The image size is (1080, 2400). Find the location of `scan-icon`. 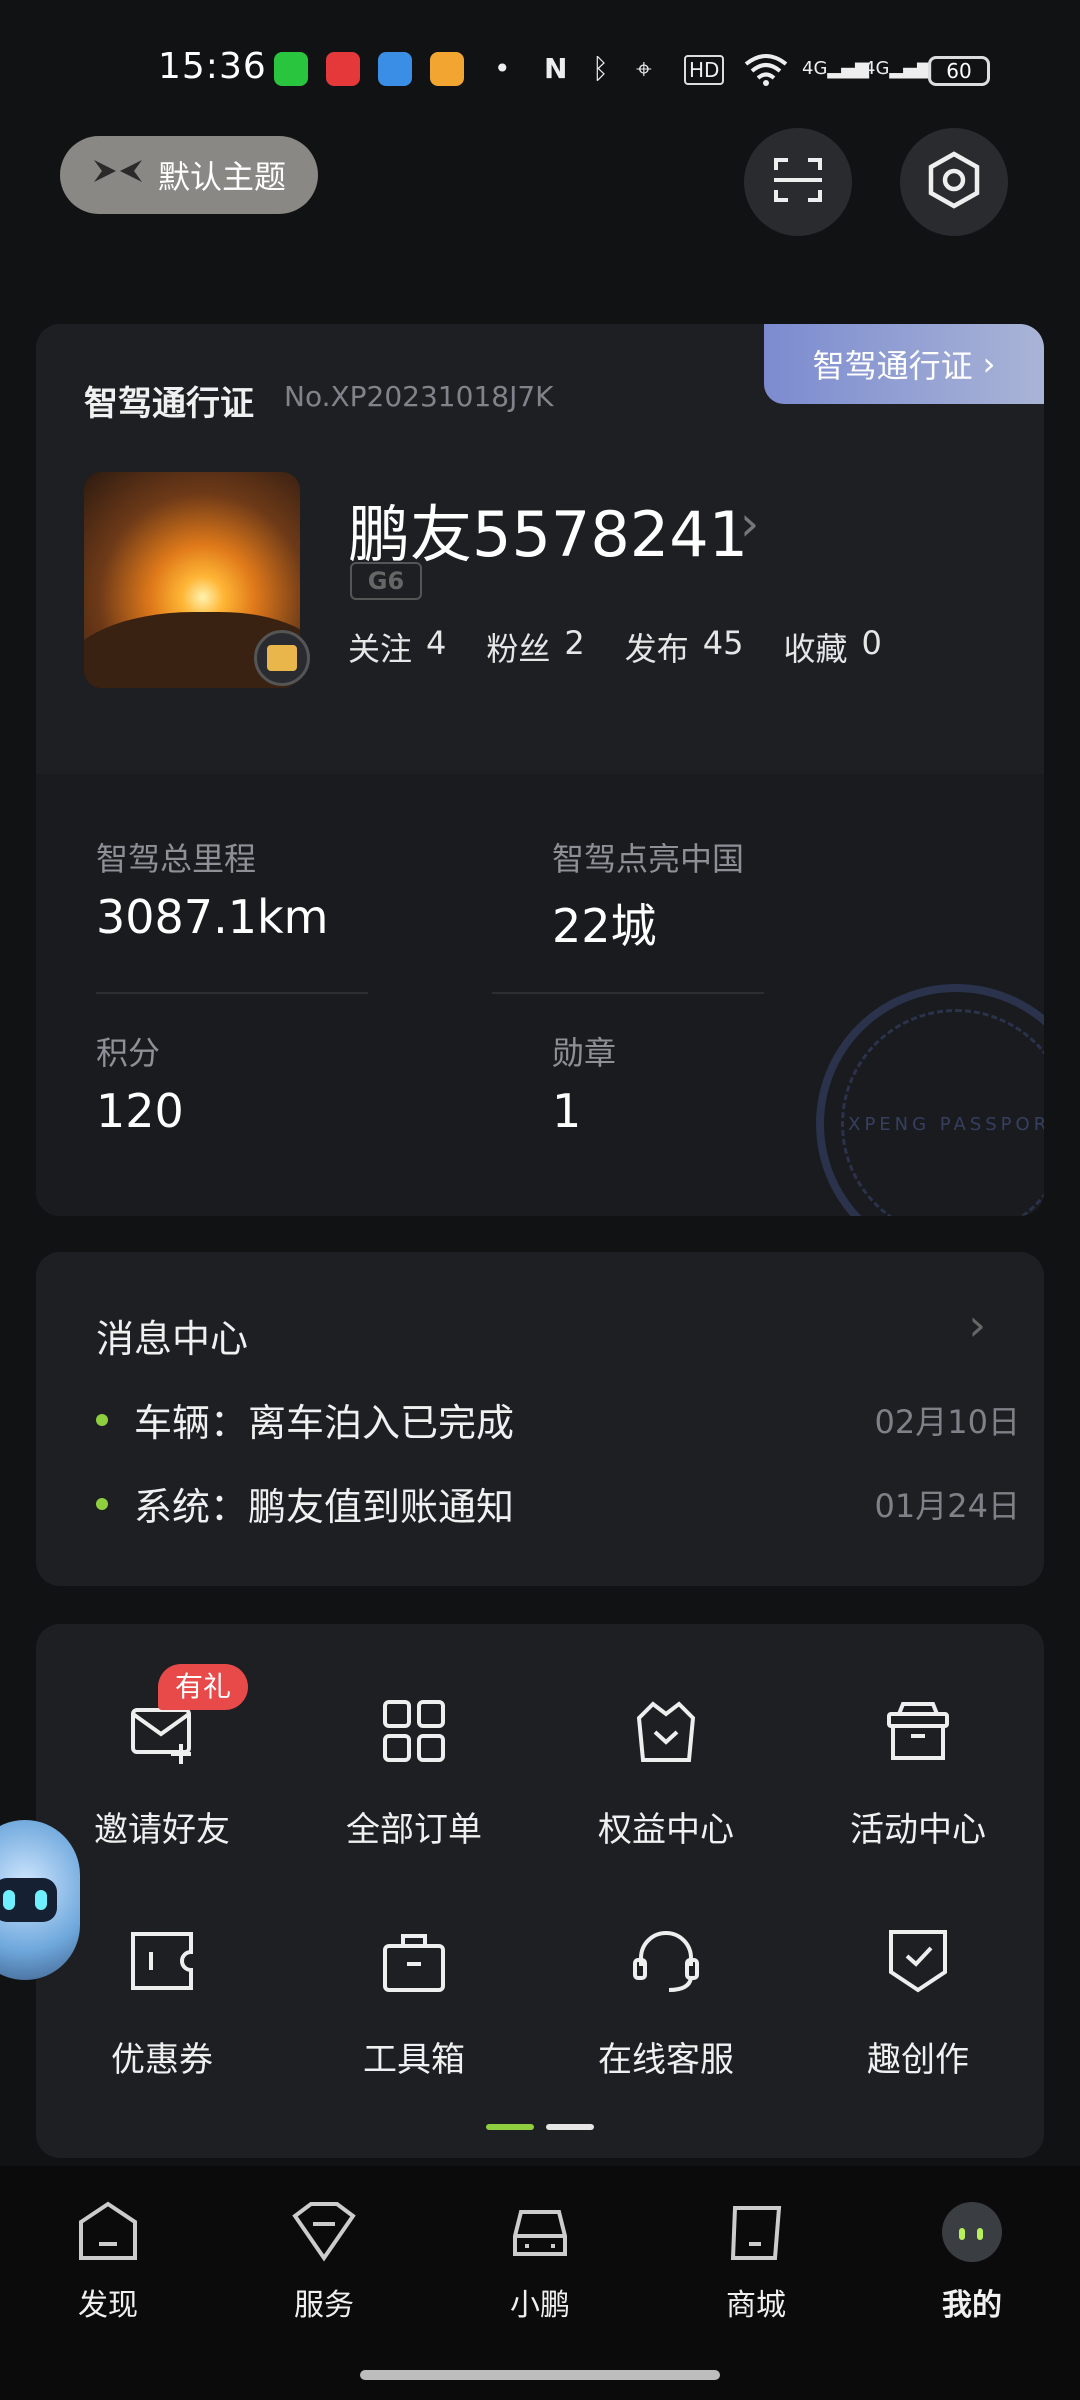

scan-icon is located at coordinates (798, 182).